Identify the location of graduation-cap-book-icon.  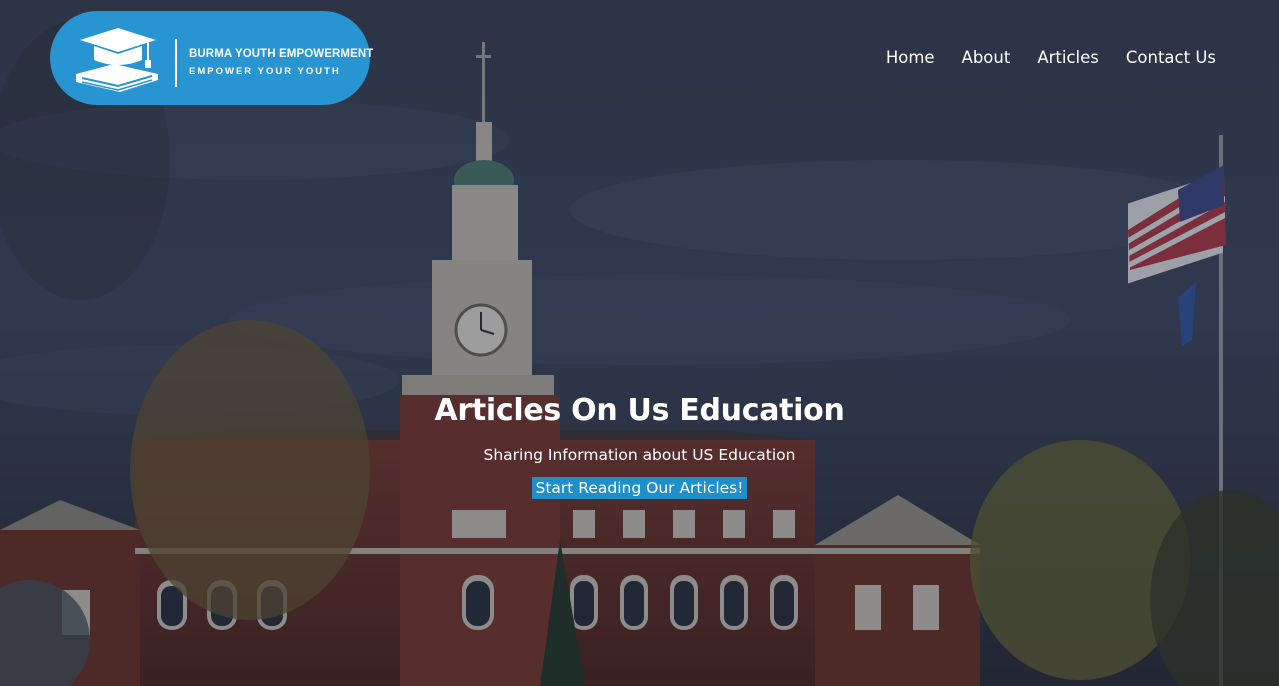
(117, 60).